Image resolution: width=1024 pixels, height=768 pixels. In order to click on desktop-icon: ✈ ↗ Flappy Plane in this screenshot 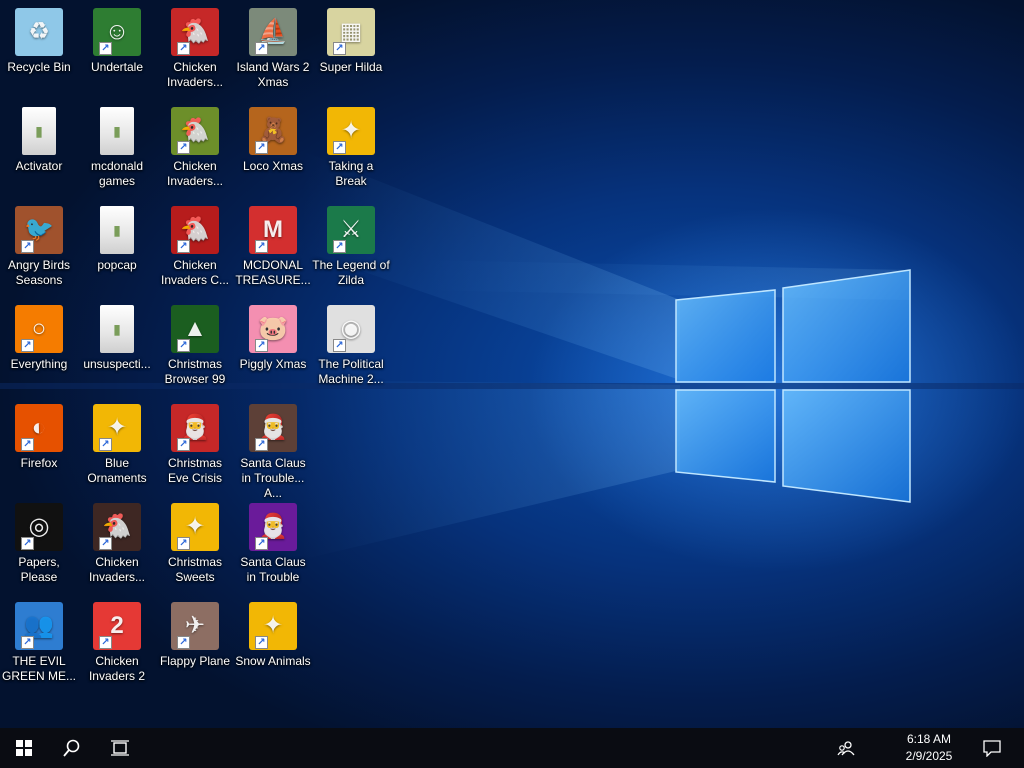, I will do `click(195, 644)`.